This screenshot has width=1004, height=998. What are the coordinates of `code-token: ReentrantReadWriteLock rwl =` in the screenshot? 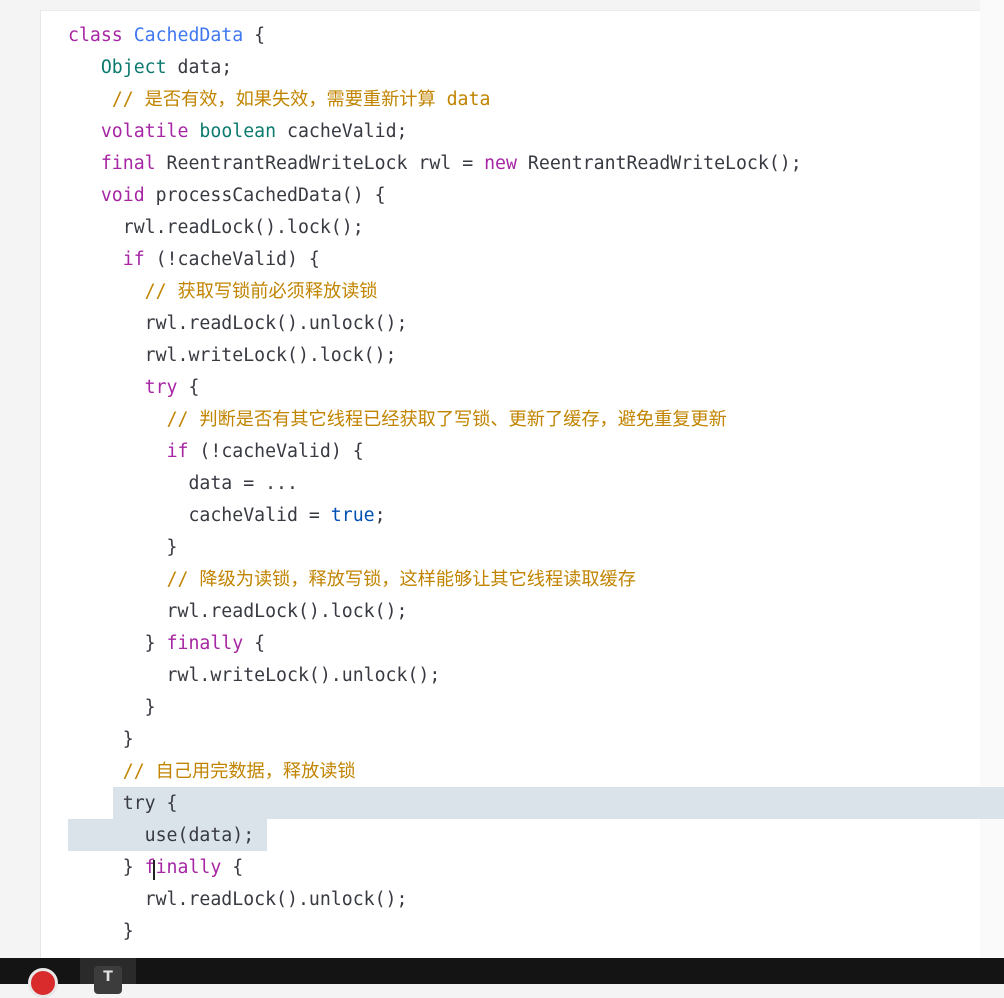 It's located at (320, 163).